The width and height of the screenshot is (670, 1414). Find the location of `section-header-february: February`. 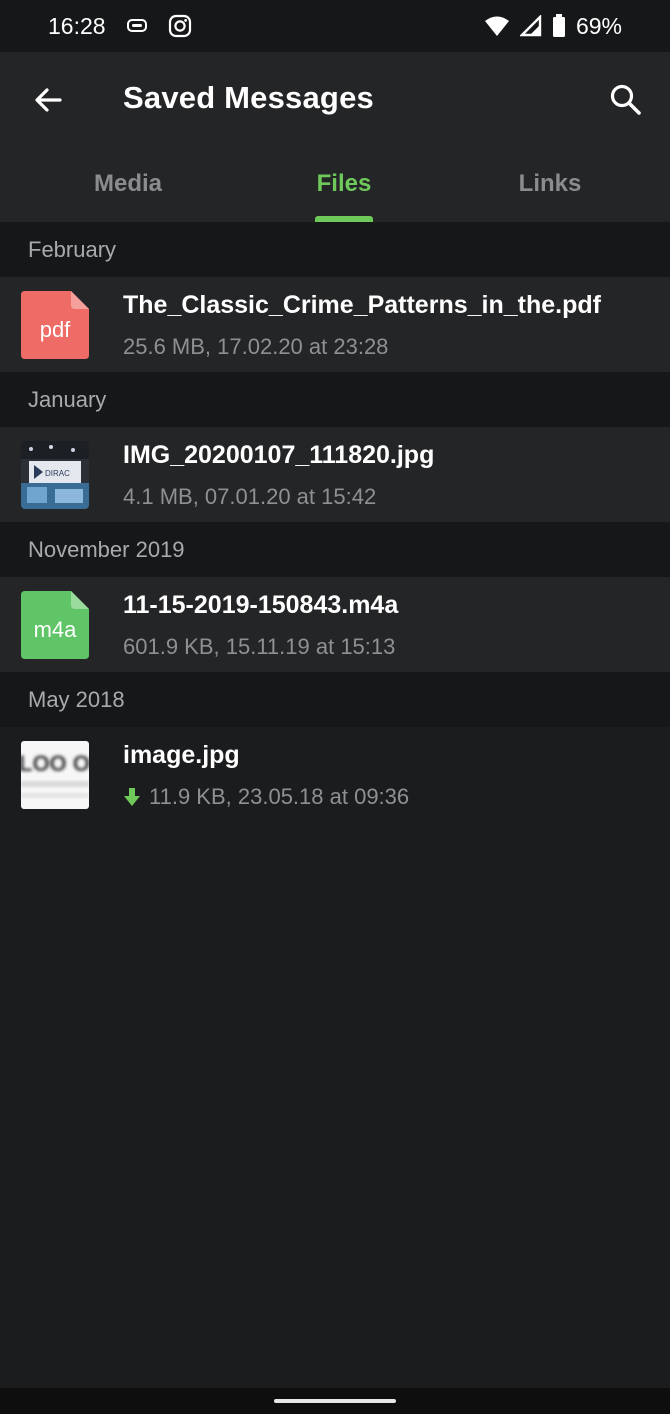

section-header-february: February is located at coordinates (335, 249).